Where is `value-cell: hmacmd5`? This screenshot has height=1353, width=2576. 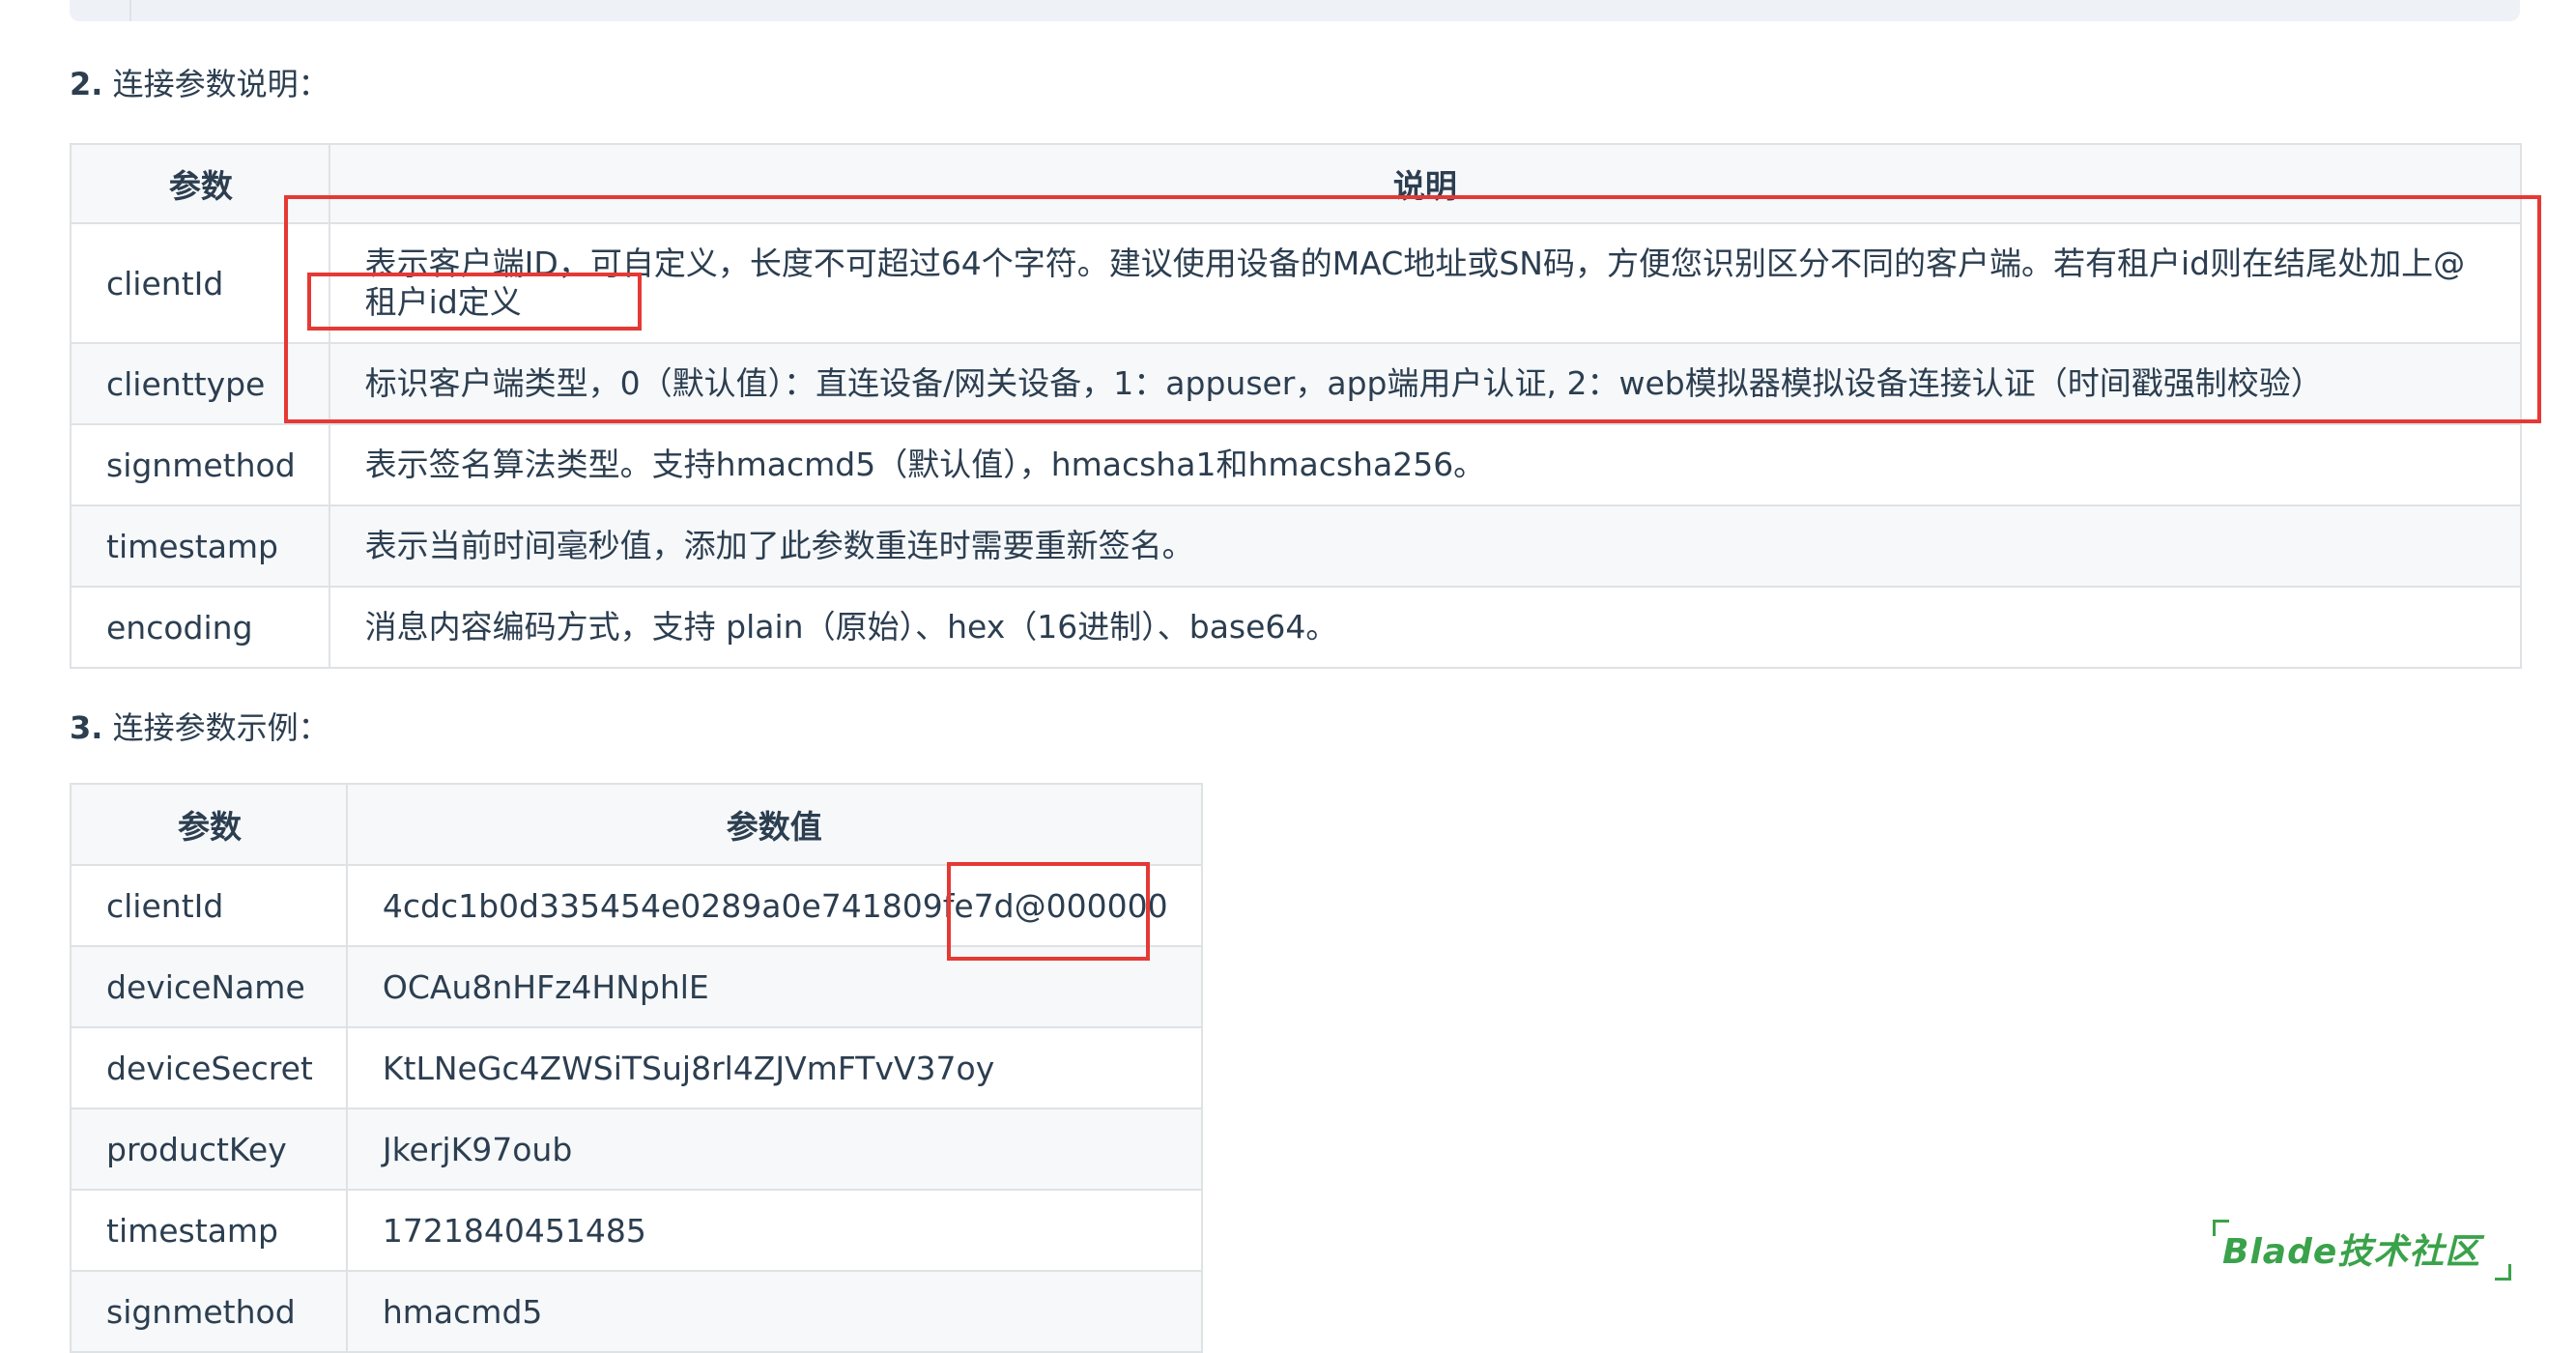 value-cell: hmacmd5 is located at coordinates (774, 1311).